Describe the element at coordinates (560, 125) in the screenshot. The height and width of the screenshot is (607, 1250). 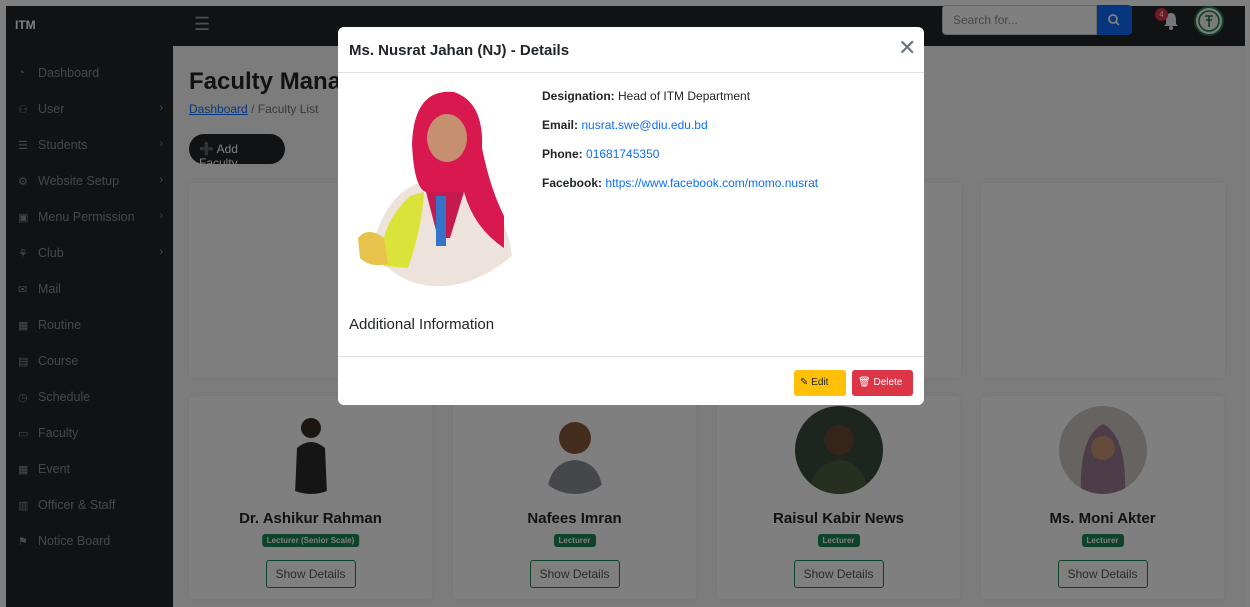
I see `email-label: Email:` at that location.